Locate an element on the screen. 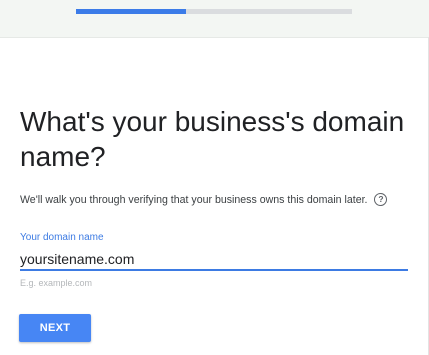 The width and height of the screenshot is (429, 355). next-button: NEXT is located at coordinates (55, 328).